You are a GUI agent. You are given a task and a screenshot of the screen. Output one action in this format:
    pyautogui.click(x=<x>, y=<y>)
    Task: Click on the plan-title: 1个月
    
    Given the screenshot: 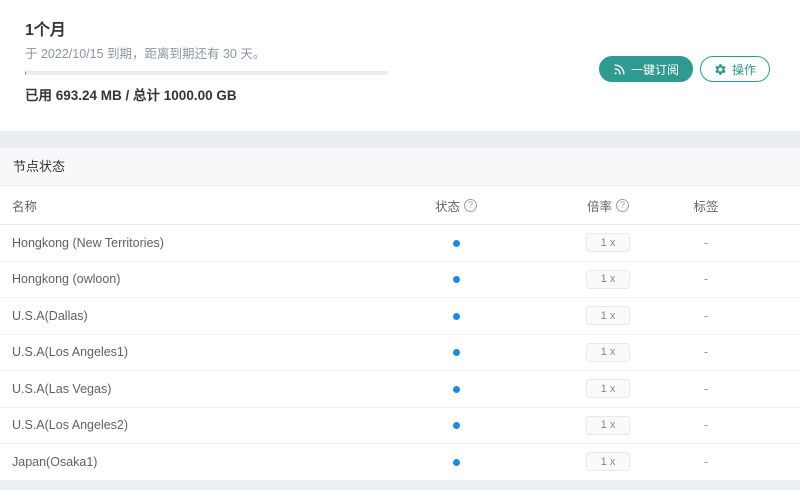 What is the action you would take?
    pyautogui.click(x=45, y=30)
    